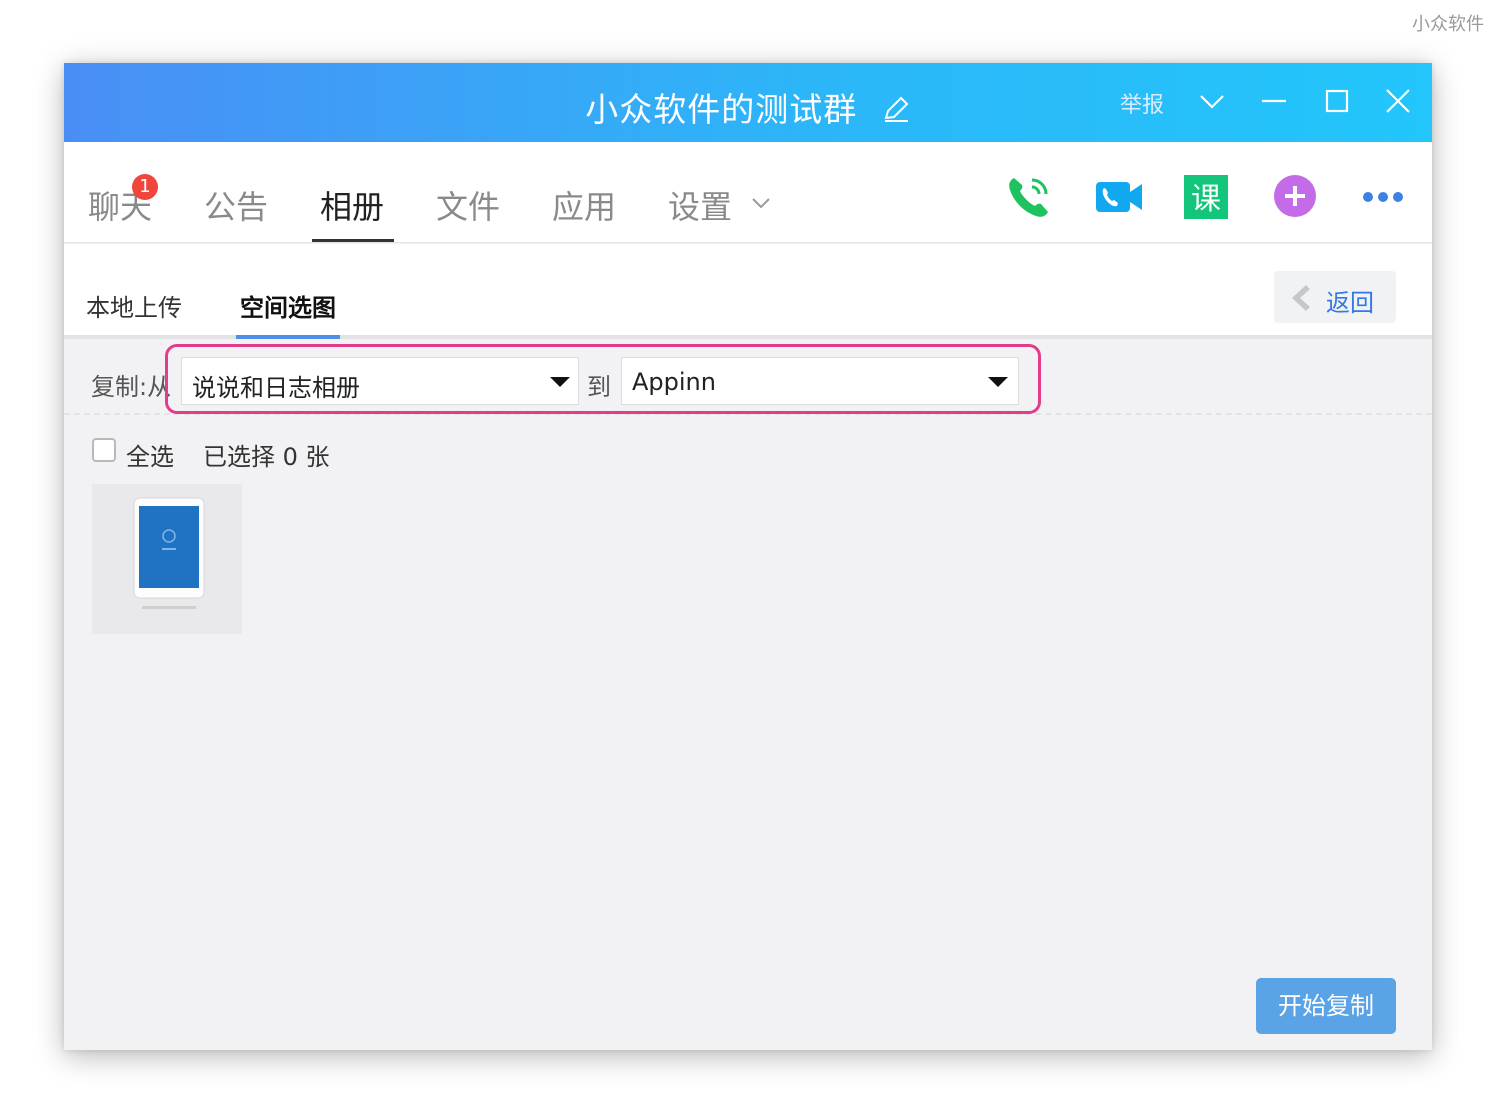 The image size is (1496, 1114). I want to click on title-bar: 小众软件的测试群 举报, so click(748, 102).